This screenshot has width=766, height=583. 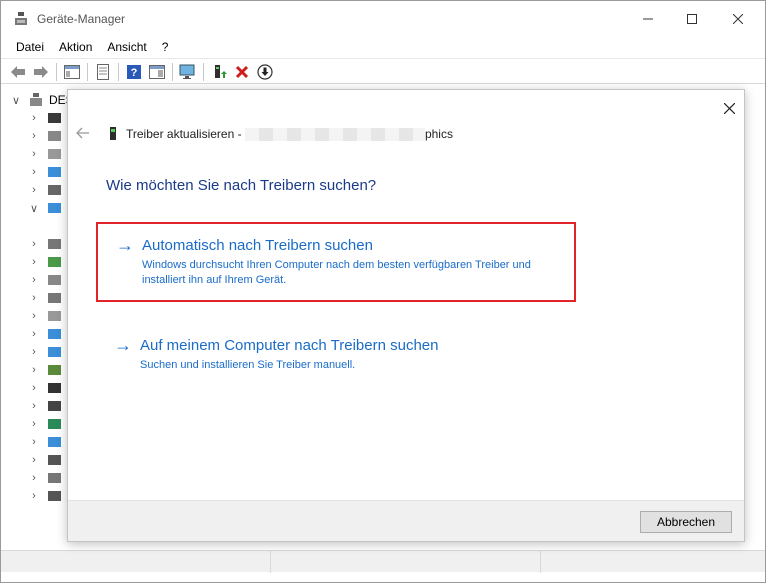 I want to click on dialog-header-suffix: phics, so click(x=438, y=134).